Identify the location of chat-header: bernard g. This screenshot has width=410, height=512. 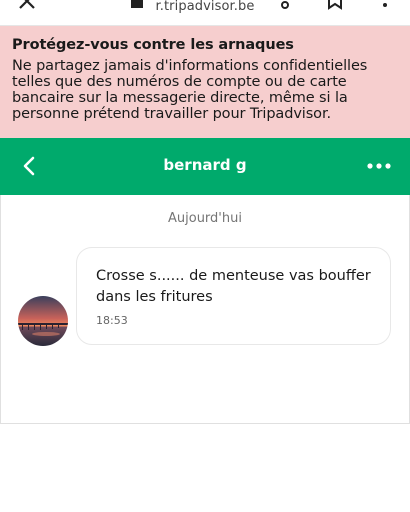
(205, 166).